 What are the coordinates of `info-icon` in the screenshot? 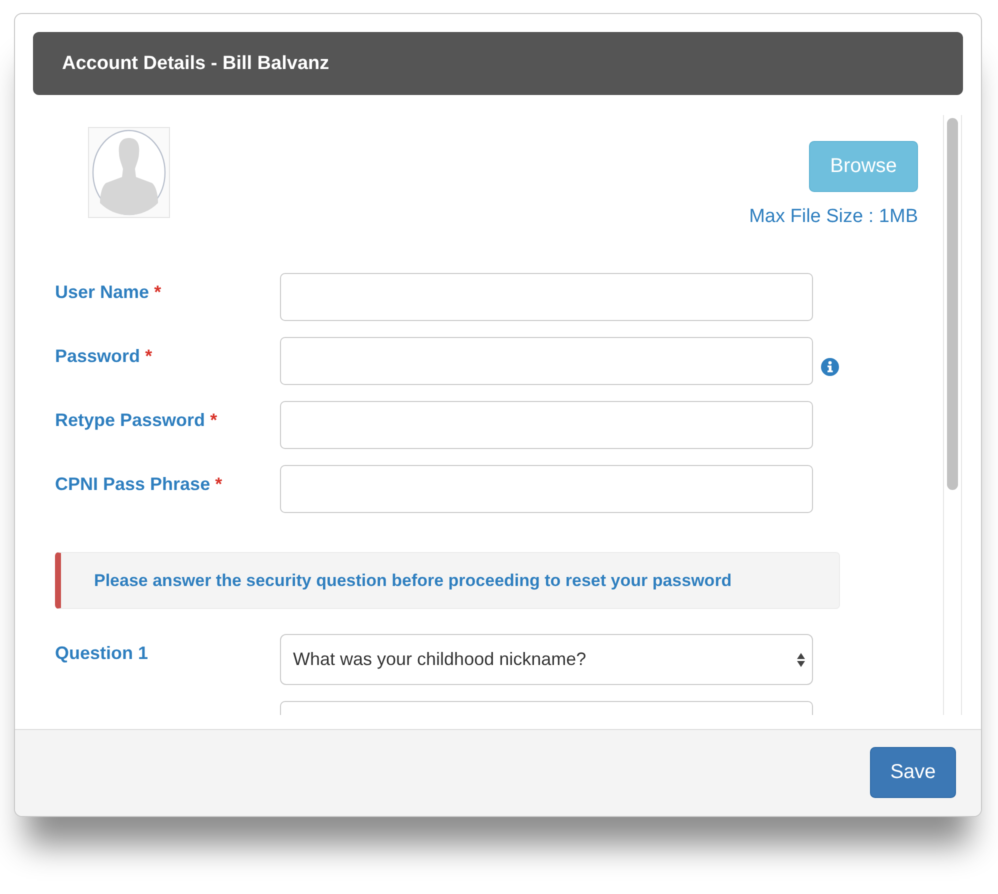 It's located at (830, 367).